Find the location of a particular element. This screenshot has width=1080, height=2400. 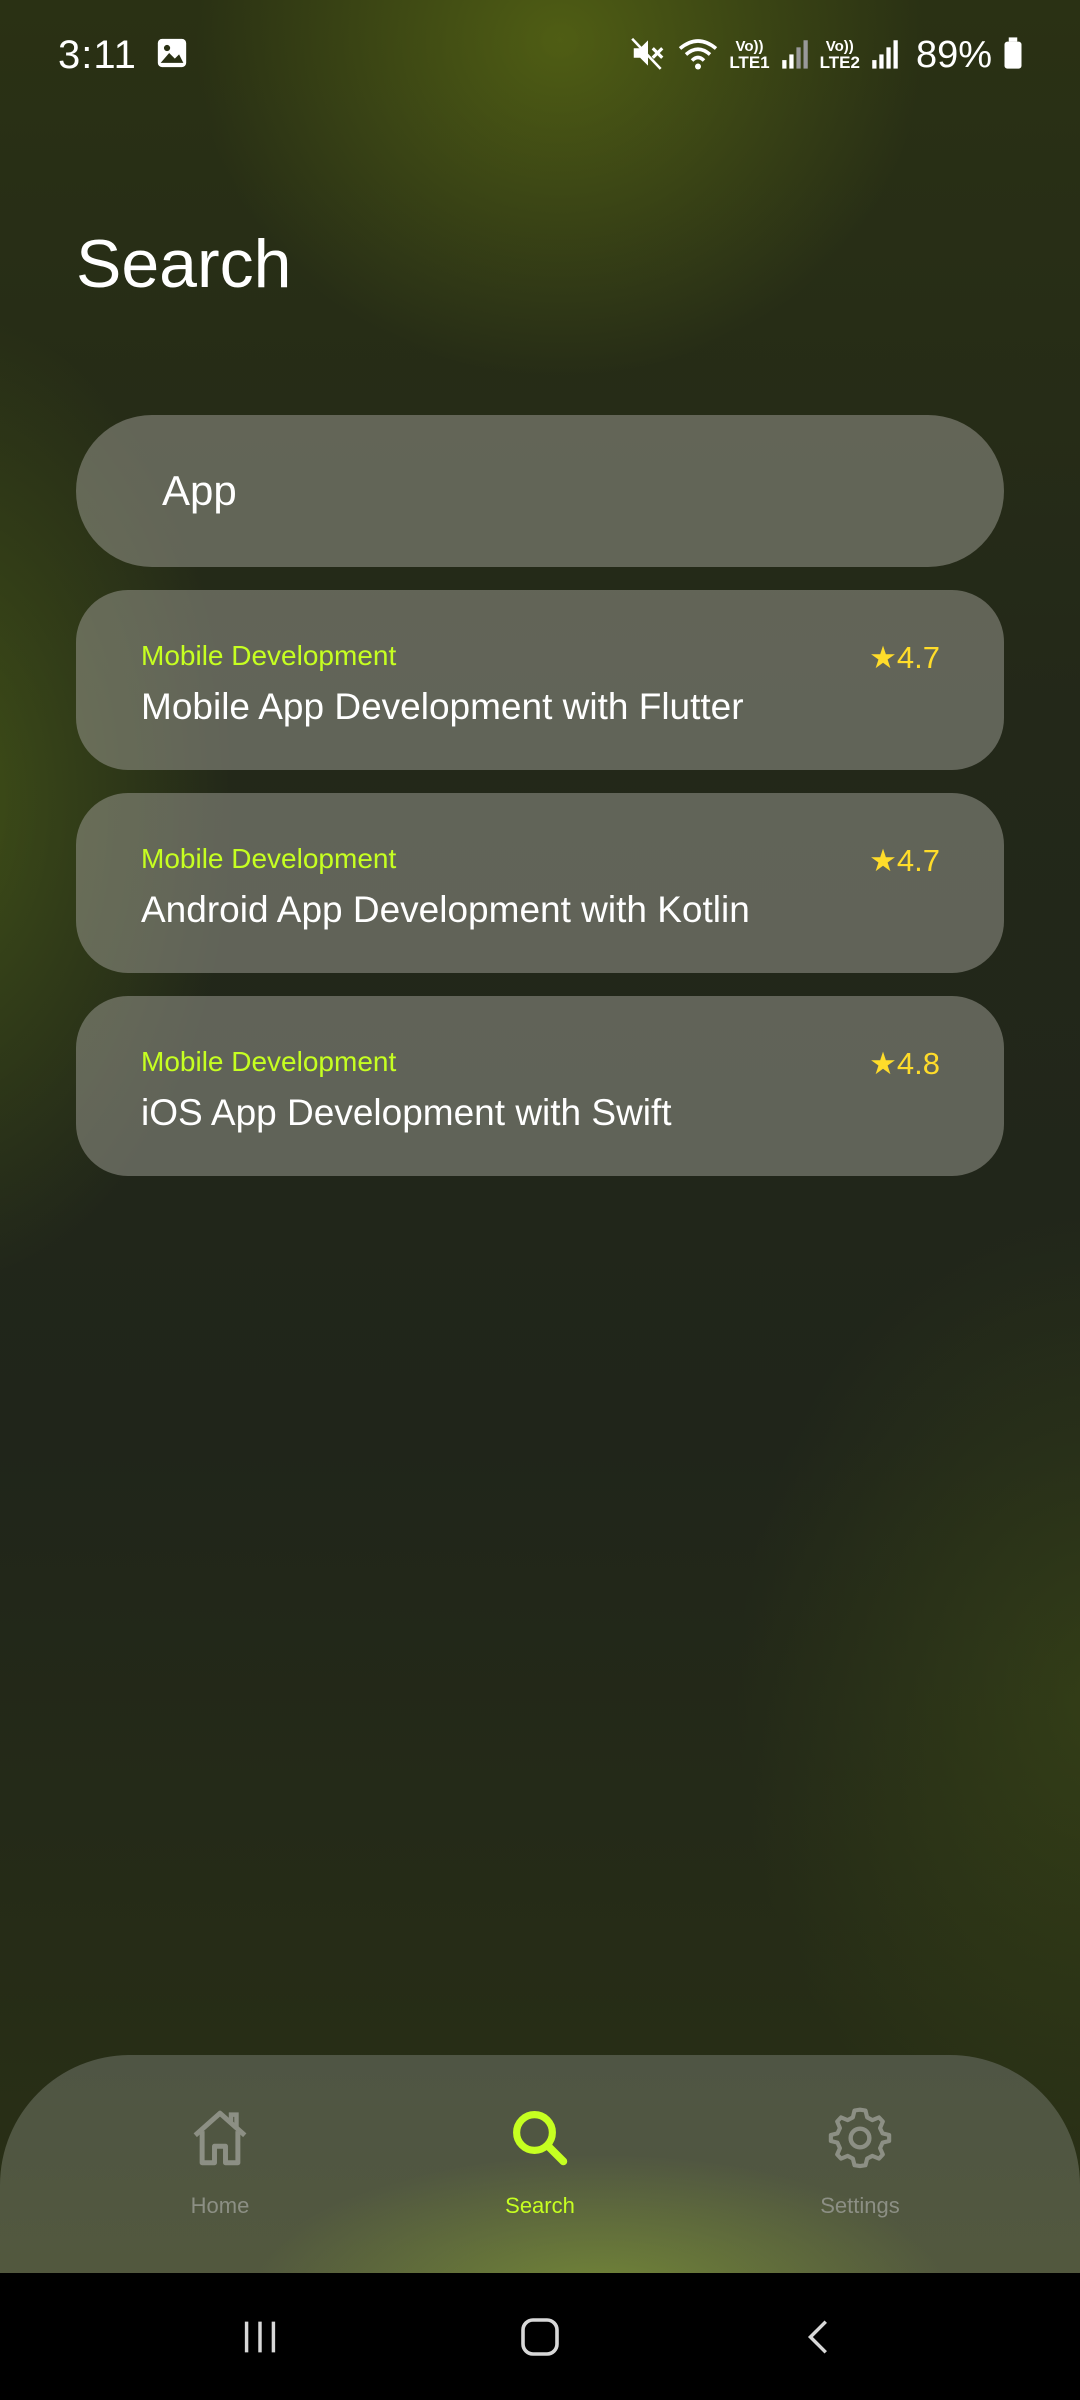

home-button-icon is located at coordinates (540, 2337).